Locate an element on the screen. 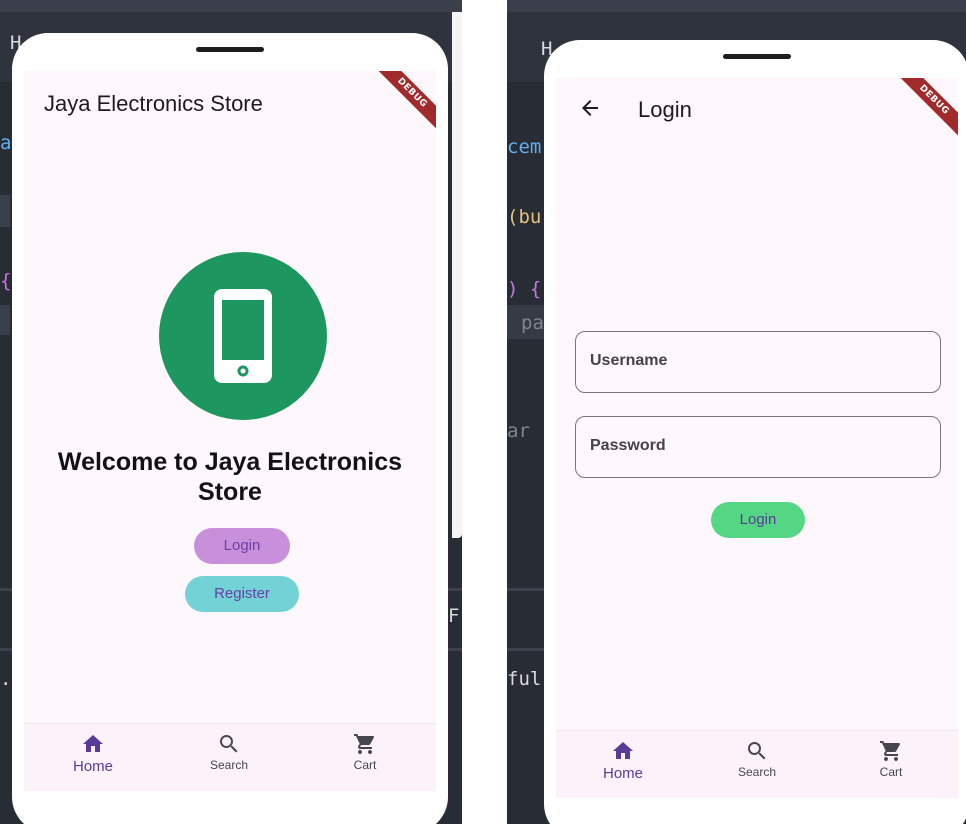 The width and height of the screenshot is (966, 824). username-placeholder: Username is located at coordinates (629, 360).